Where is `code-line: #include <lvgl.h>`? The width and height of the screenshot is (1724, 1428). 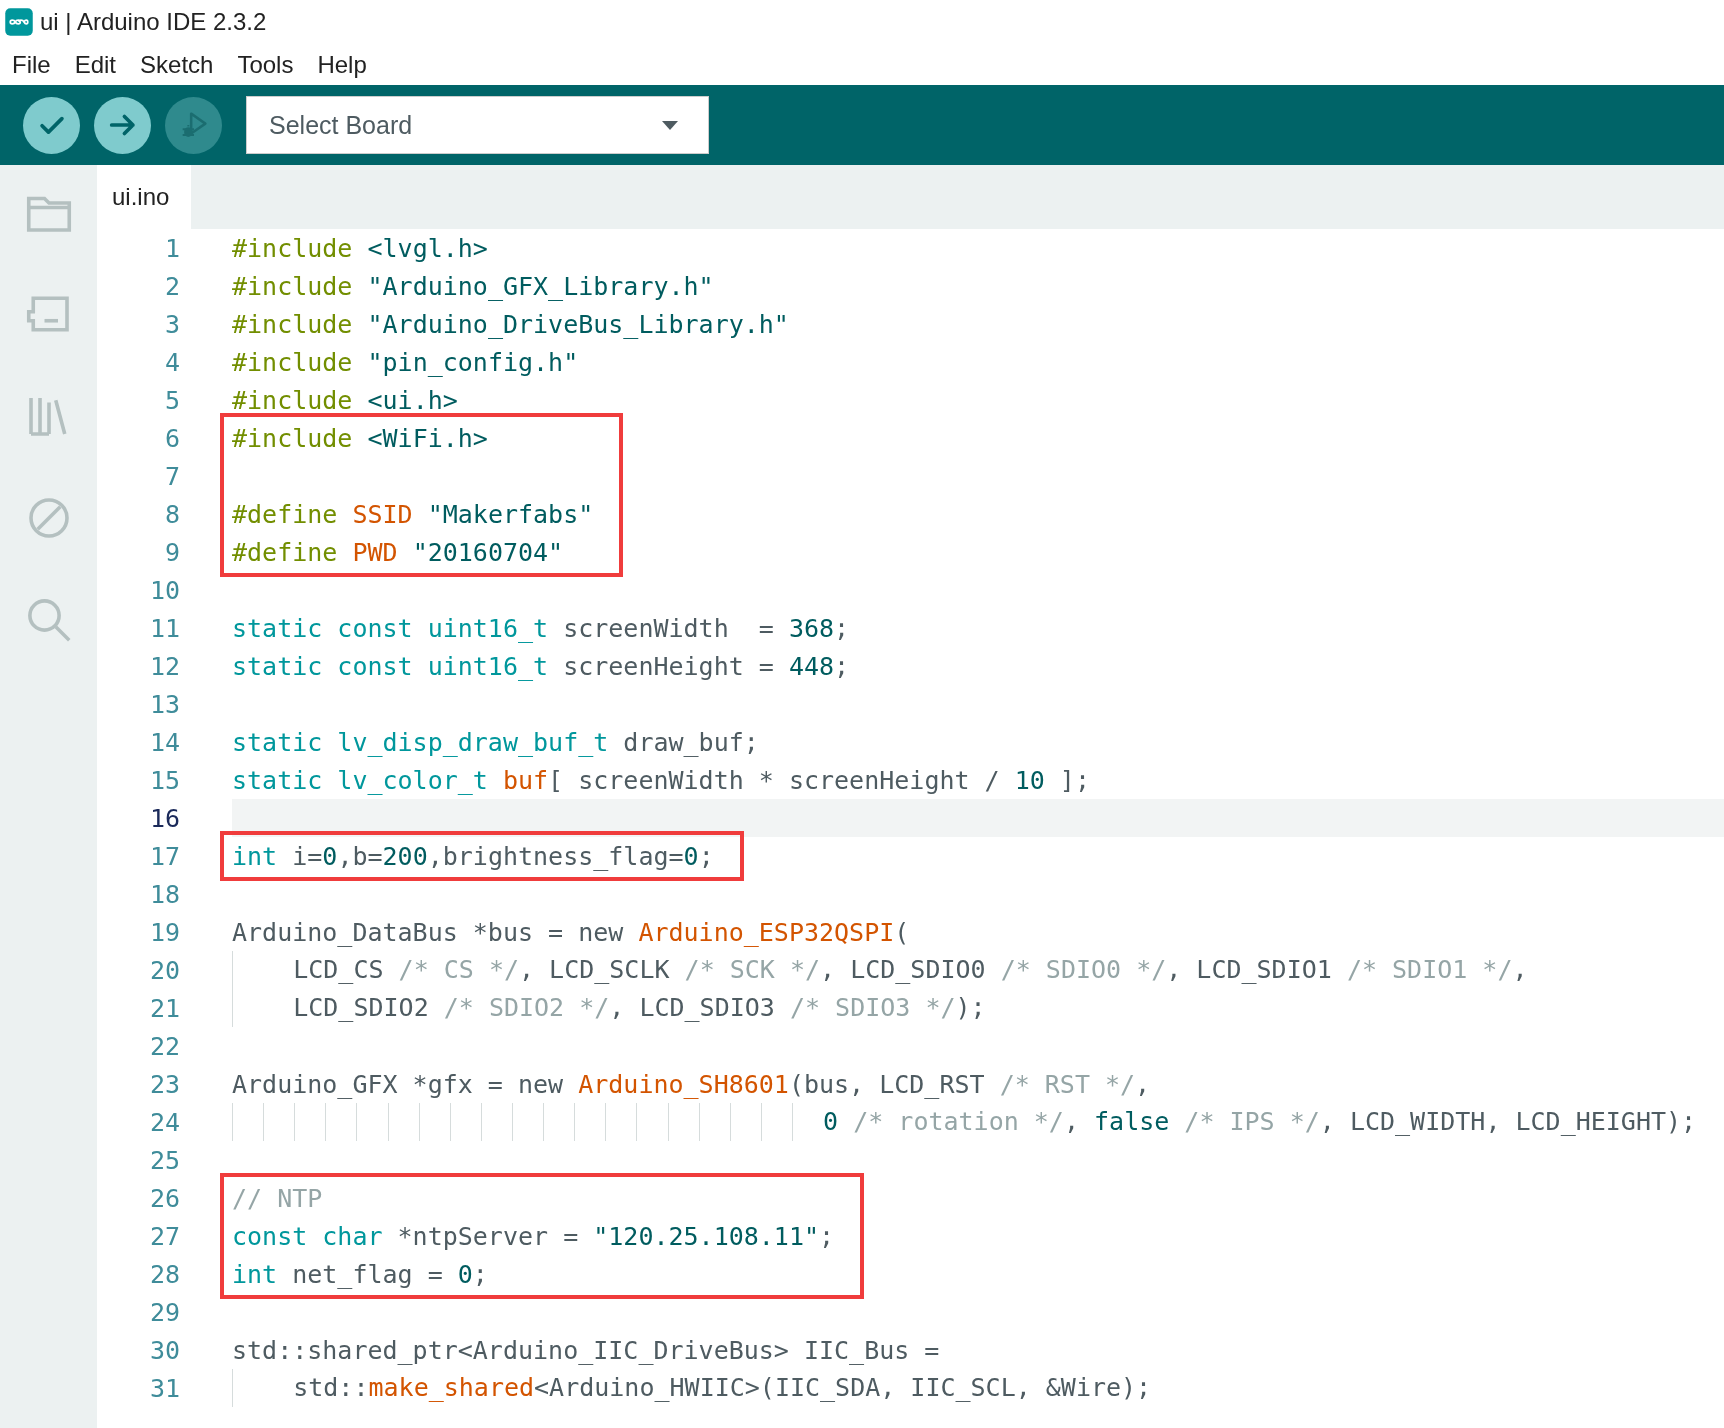 code-line: #include <lvgl.h> is located at coordinates (360, 248).